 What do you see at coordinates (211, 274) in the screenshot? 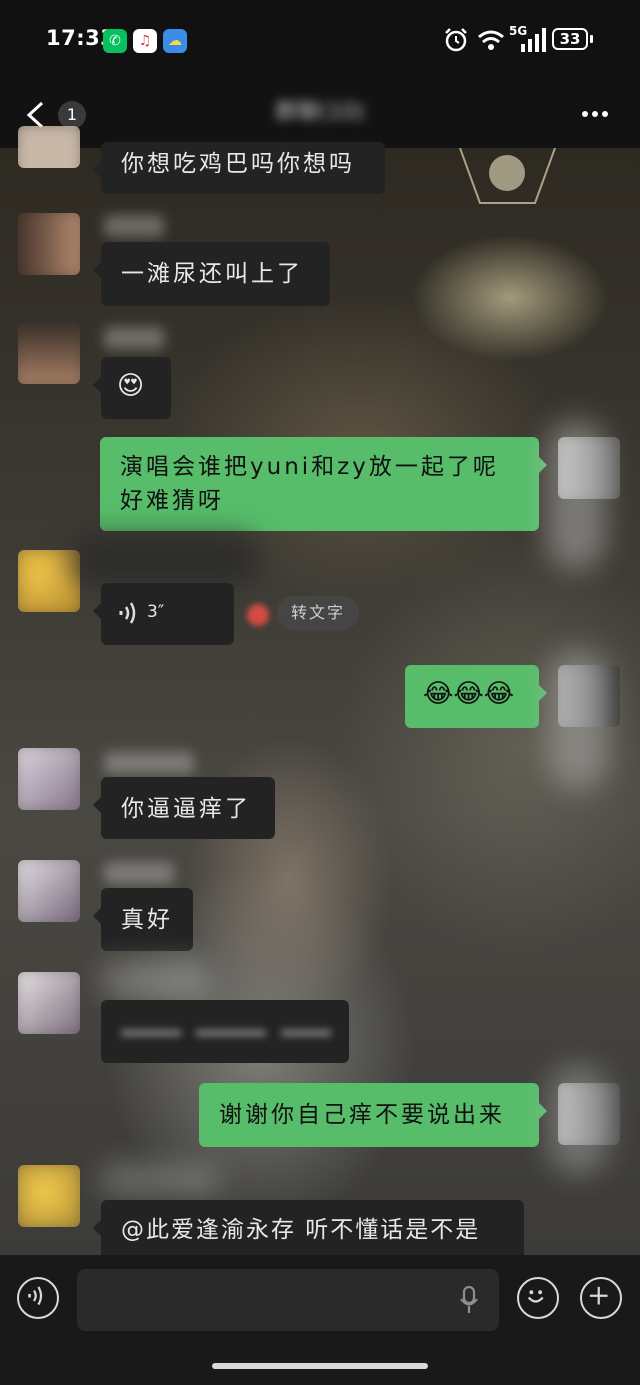
I see `message-bubble: 一滩尿还叫上了` at bounding box center [211, 274].